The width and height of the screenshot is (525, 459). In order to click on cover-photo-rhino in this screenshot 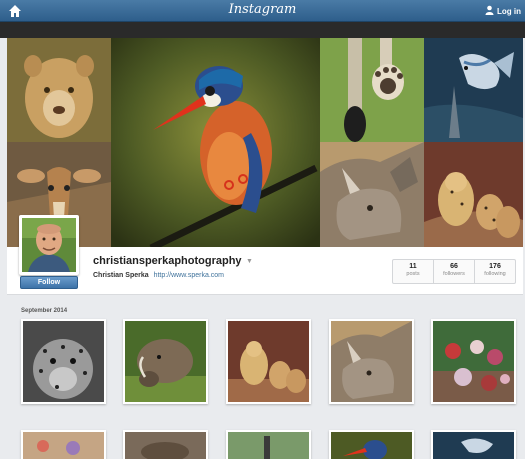, I will do `click(372, 194)`.